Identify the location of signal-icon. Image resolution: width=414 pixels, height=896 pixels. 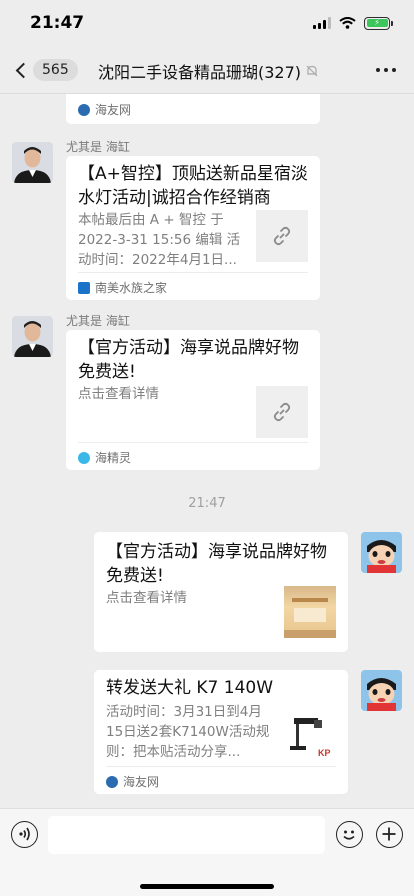
(322, 23).